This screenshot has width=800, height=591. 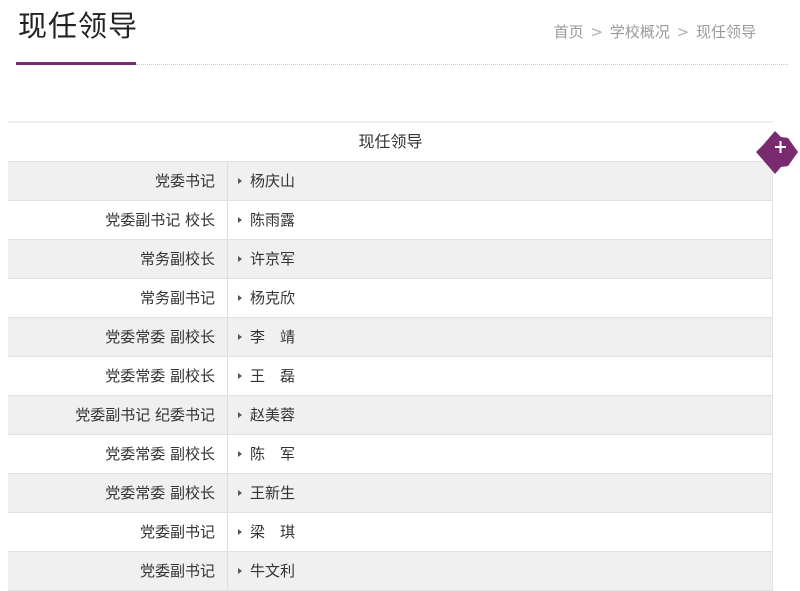 I want to click on title-underline, so click(x=76, y=63).